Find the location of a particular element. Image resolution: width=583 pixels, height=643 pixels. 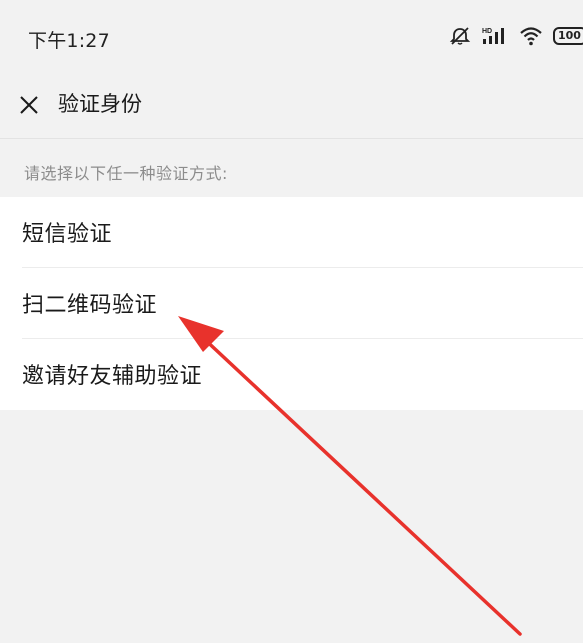

status-icons: HD 100 is located at coordinates (516, 36).